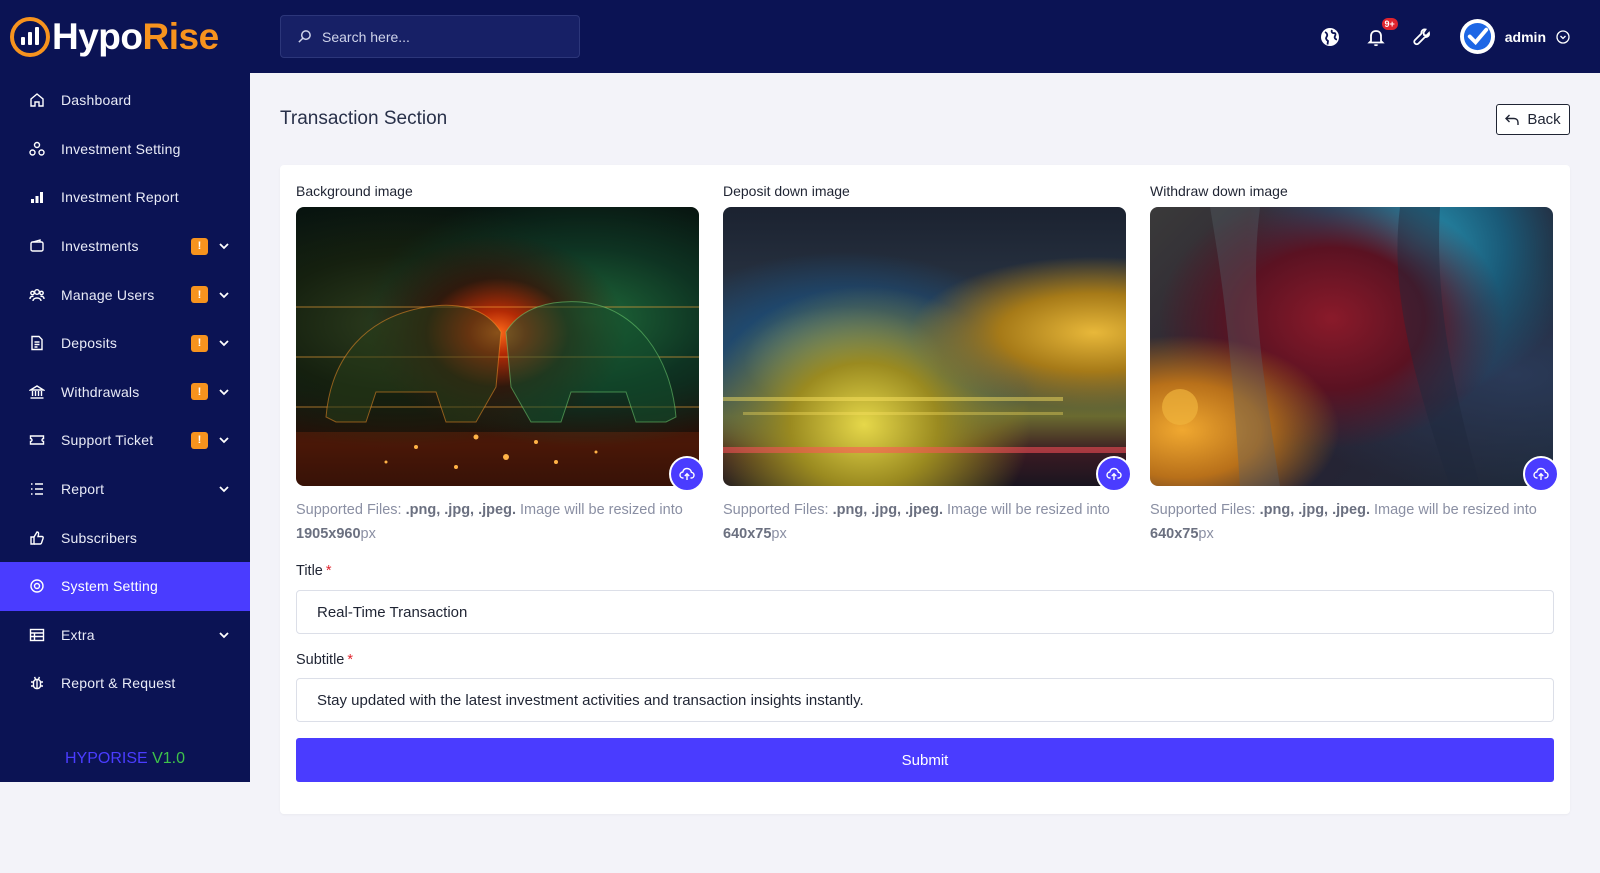 Image resolution: width=1600 pixels, height=873 pixels. What do you see at coordinates (1422, 37) in the screenshot?
I see `wrench-icon` at bounding box center [1422, 37].